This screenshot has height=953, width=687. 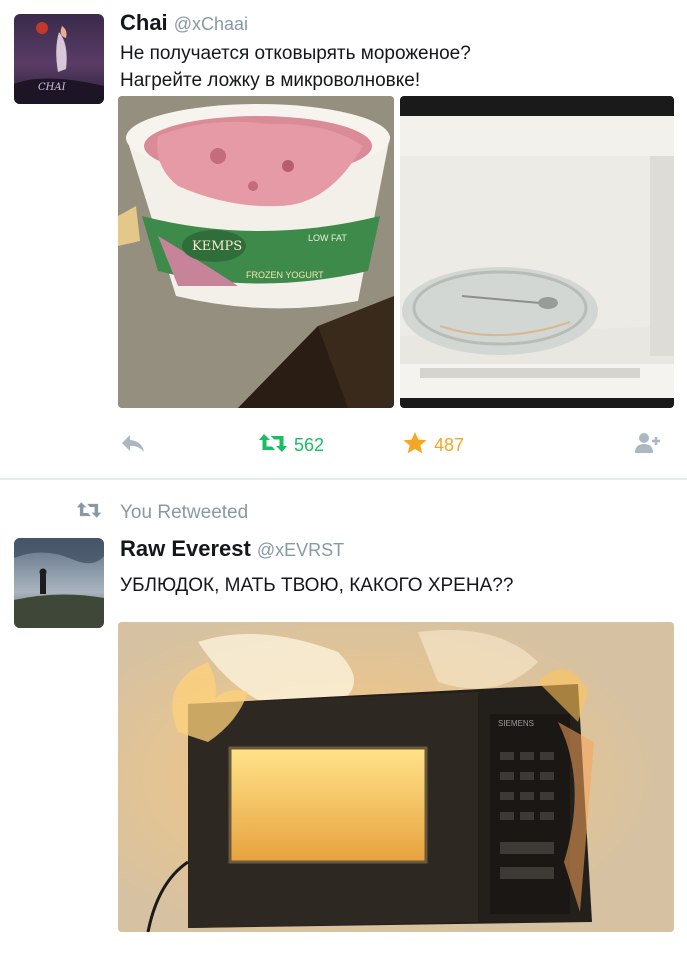 What do you see at coordinates (415, 445) in the screenshot?
I see `star-icon` at bounding box center [415, 445].